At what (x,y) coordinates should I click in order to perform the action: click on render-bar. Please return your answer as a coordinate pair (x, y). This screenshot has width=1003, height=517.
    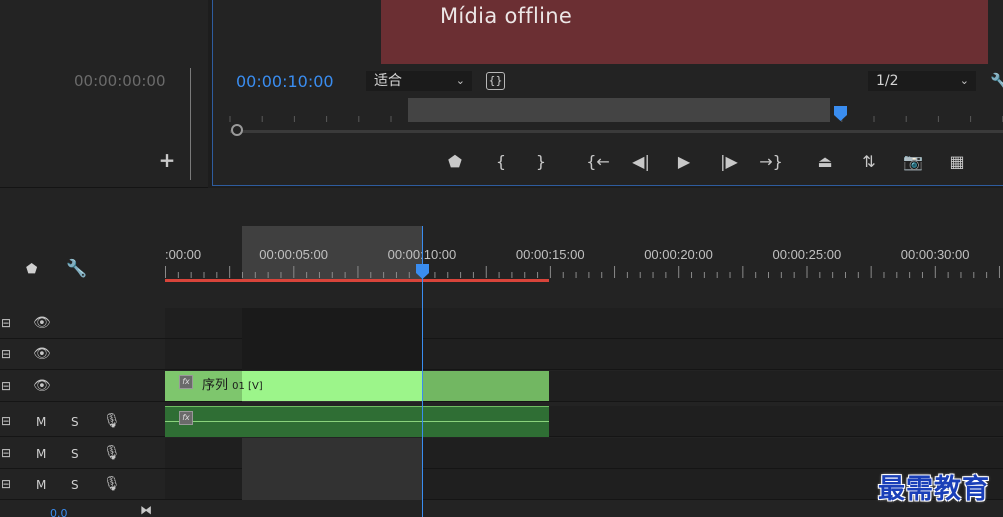
    Looking at the image, I should click on (357, 280).